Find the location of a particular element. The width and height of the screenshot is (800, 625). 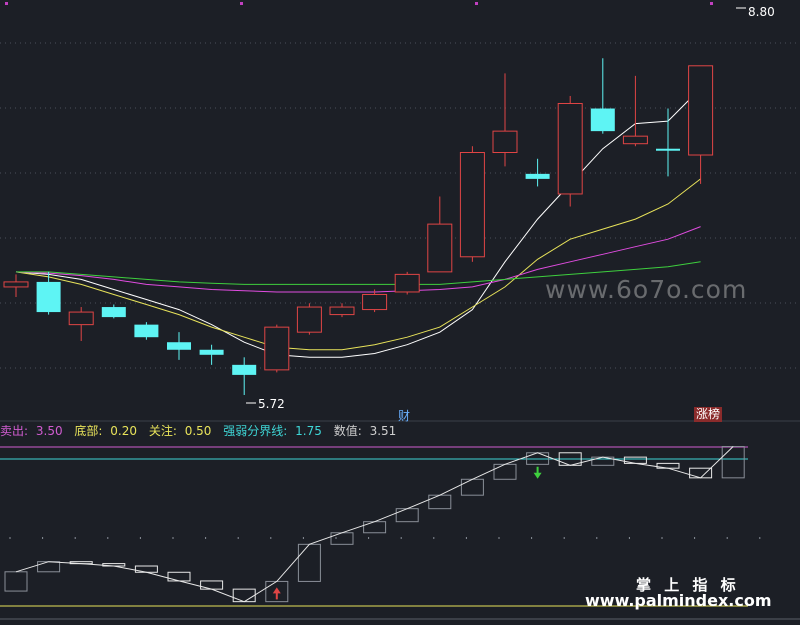

legend-sell: 卖出: 3.50 is located at coordinates (31, 431).